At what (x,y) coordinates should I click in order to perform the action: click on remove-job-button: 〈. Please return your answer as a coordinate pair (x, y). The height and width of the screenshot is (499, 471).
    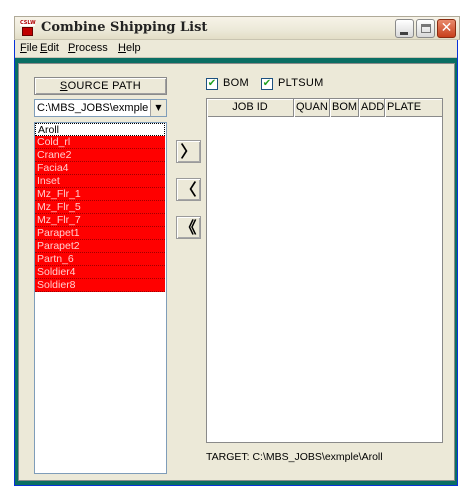
    Looking at the image, I should click on (188, 189).